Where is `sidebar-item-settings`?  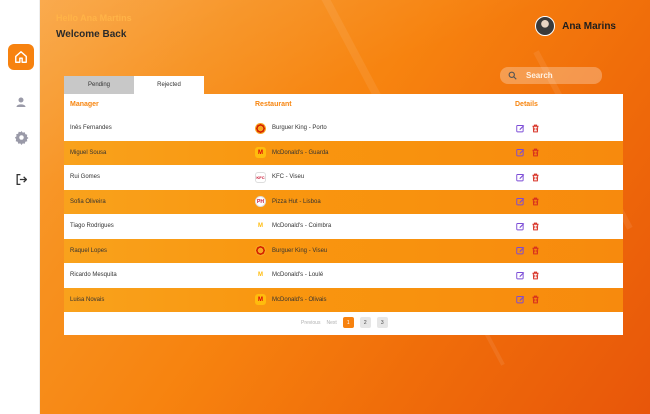 sidebar-item-settings is located at coordinates (21, 137).